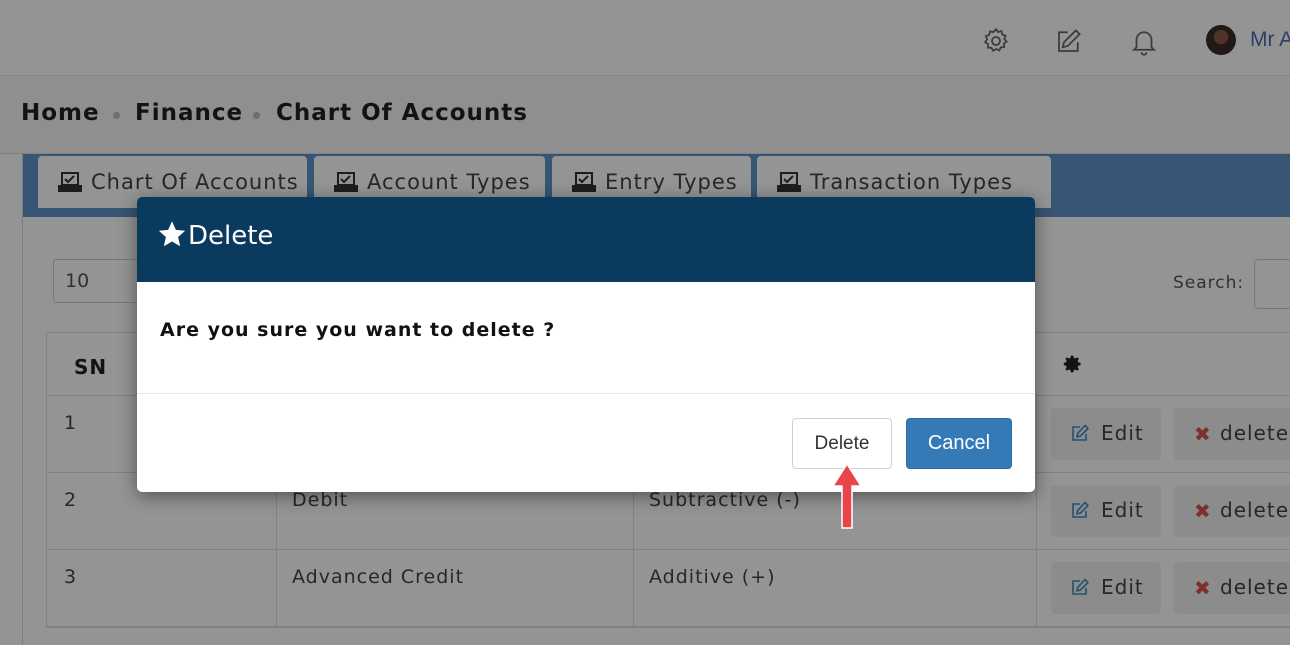 Image resolution: width=1290 pixels, height=645 pixels. Describe the element at coordinates (586, 239) in the screenshot. I see `dialog-header: Delete` at that location.